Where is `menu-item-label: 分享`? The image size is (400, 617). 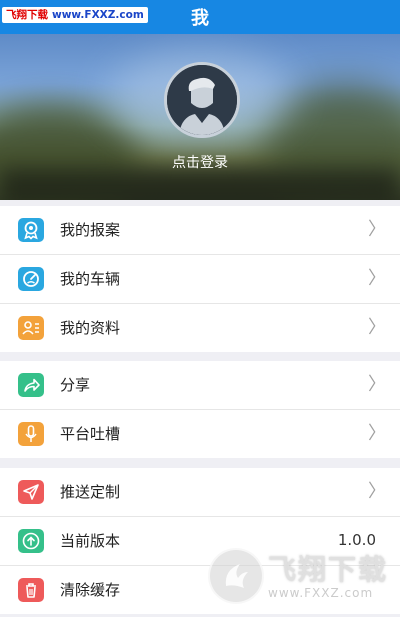 menu-item-label: 分享 is located at coordinates (75, 385).